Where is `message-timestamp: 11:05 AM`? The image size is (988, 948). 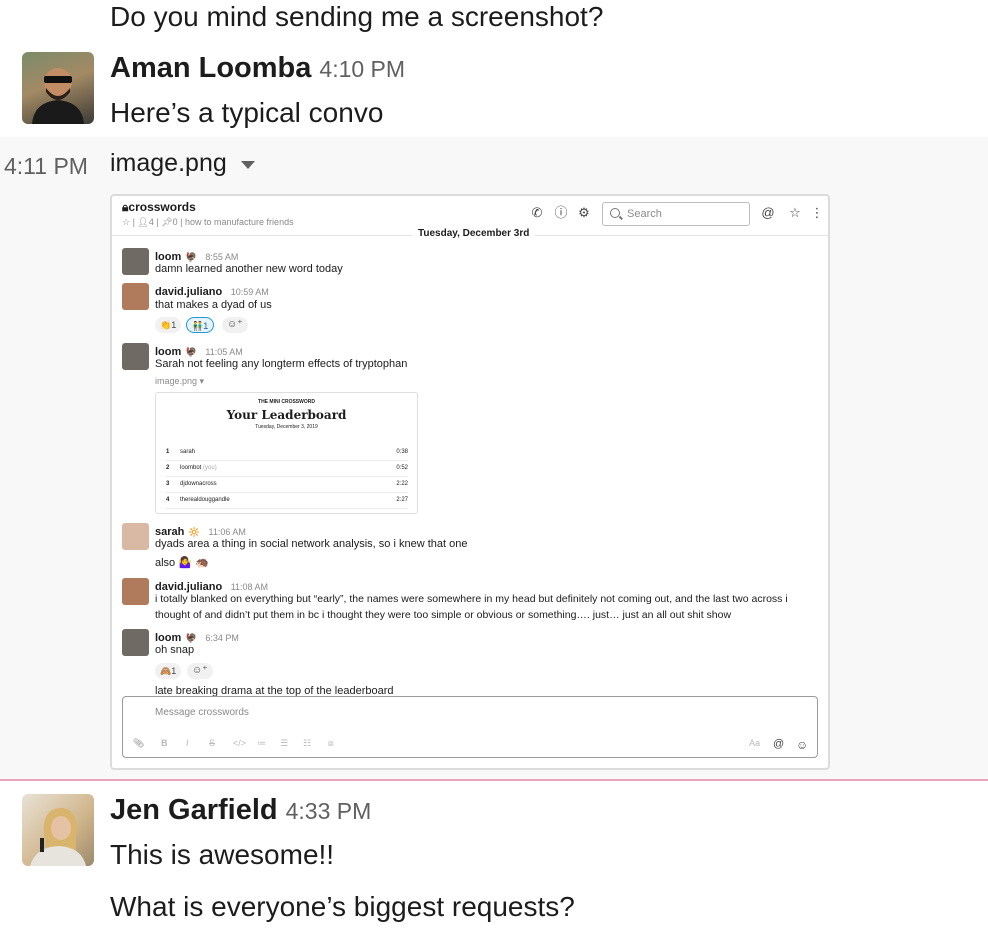 message-timestamp: 11:05 AM is located at coordinates (224, 352).